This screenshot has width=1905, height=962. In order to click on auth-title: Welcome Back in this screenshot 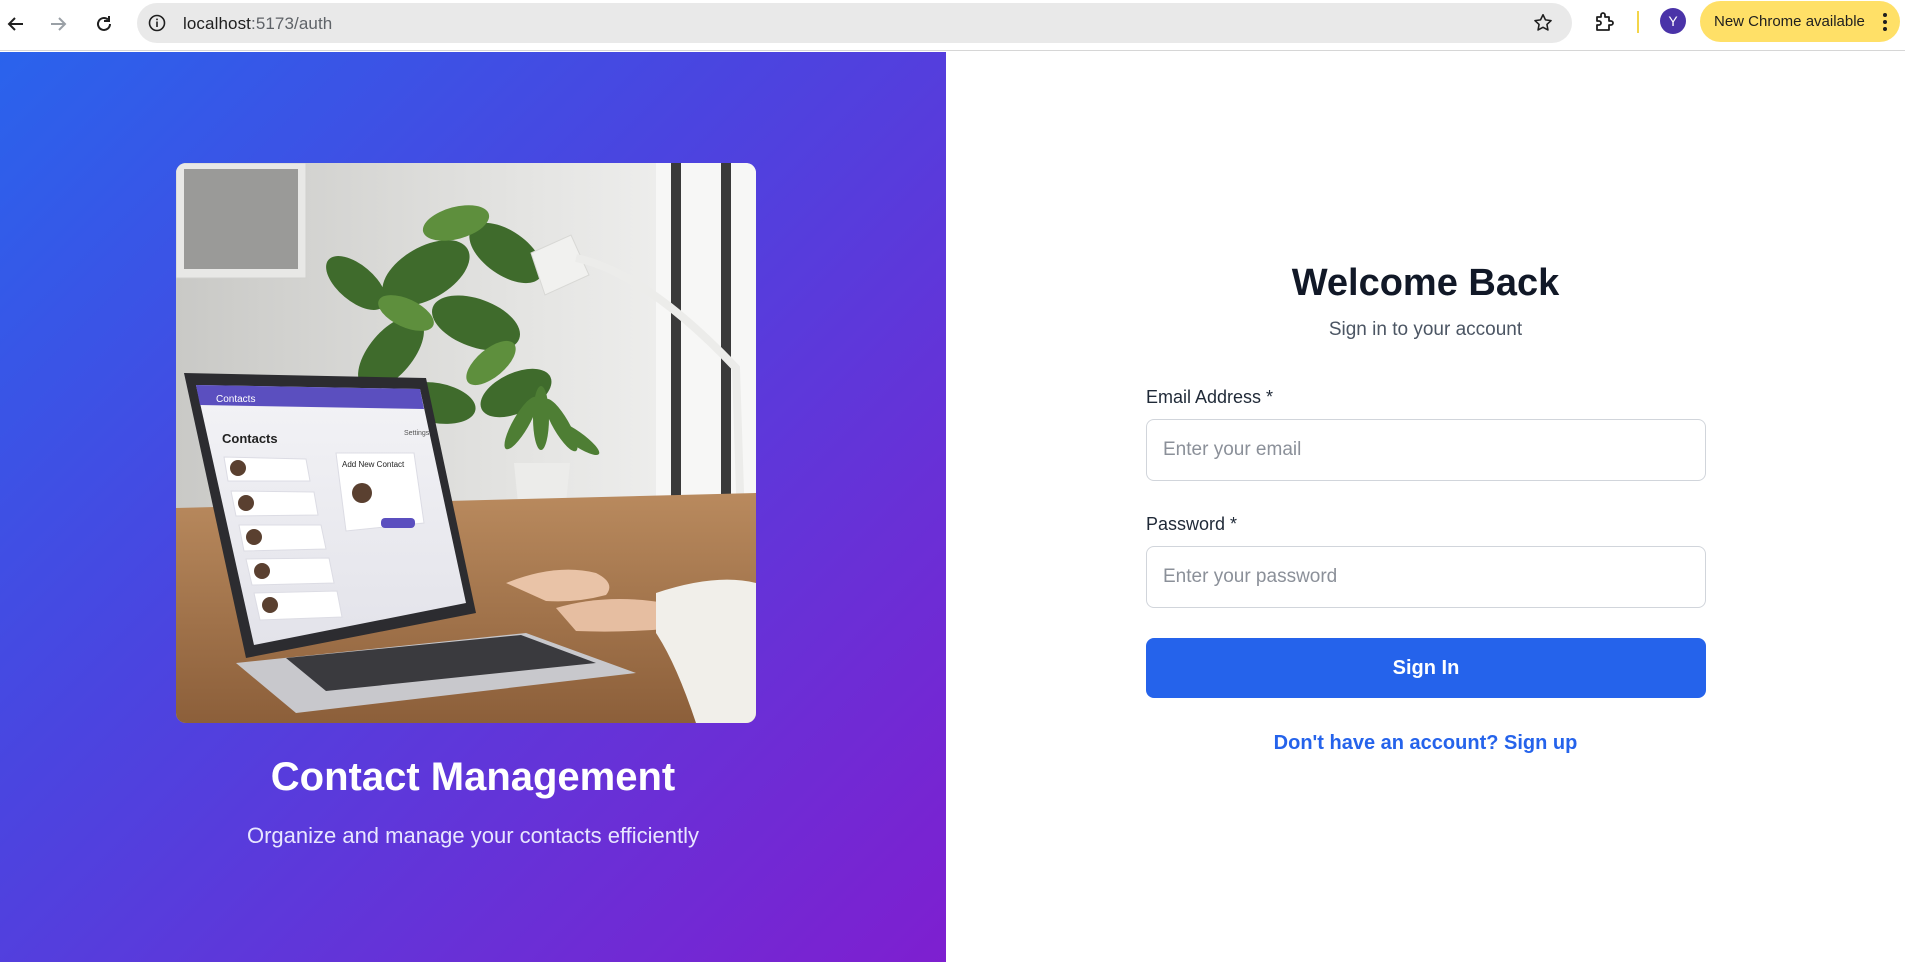, I will do `click(1425, 283)`.